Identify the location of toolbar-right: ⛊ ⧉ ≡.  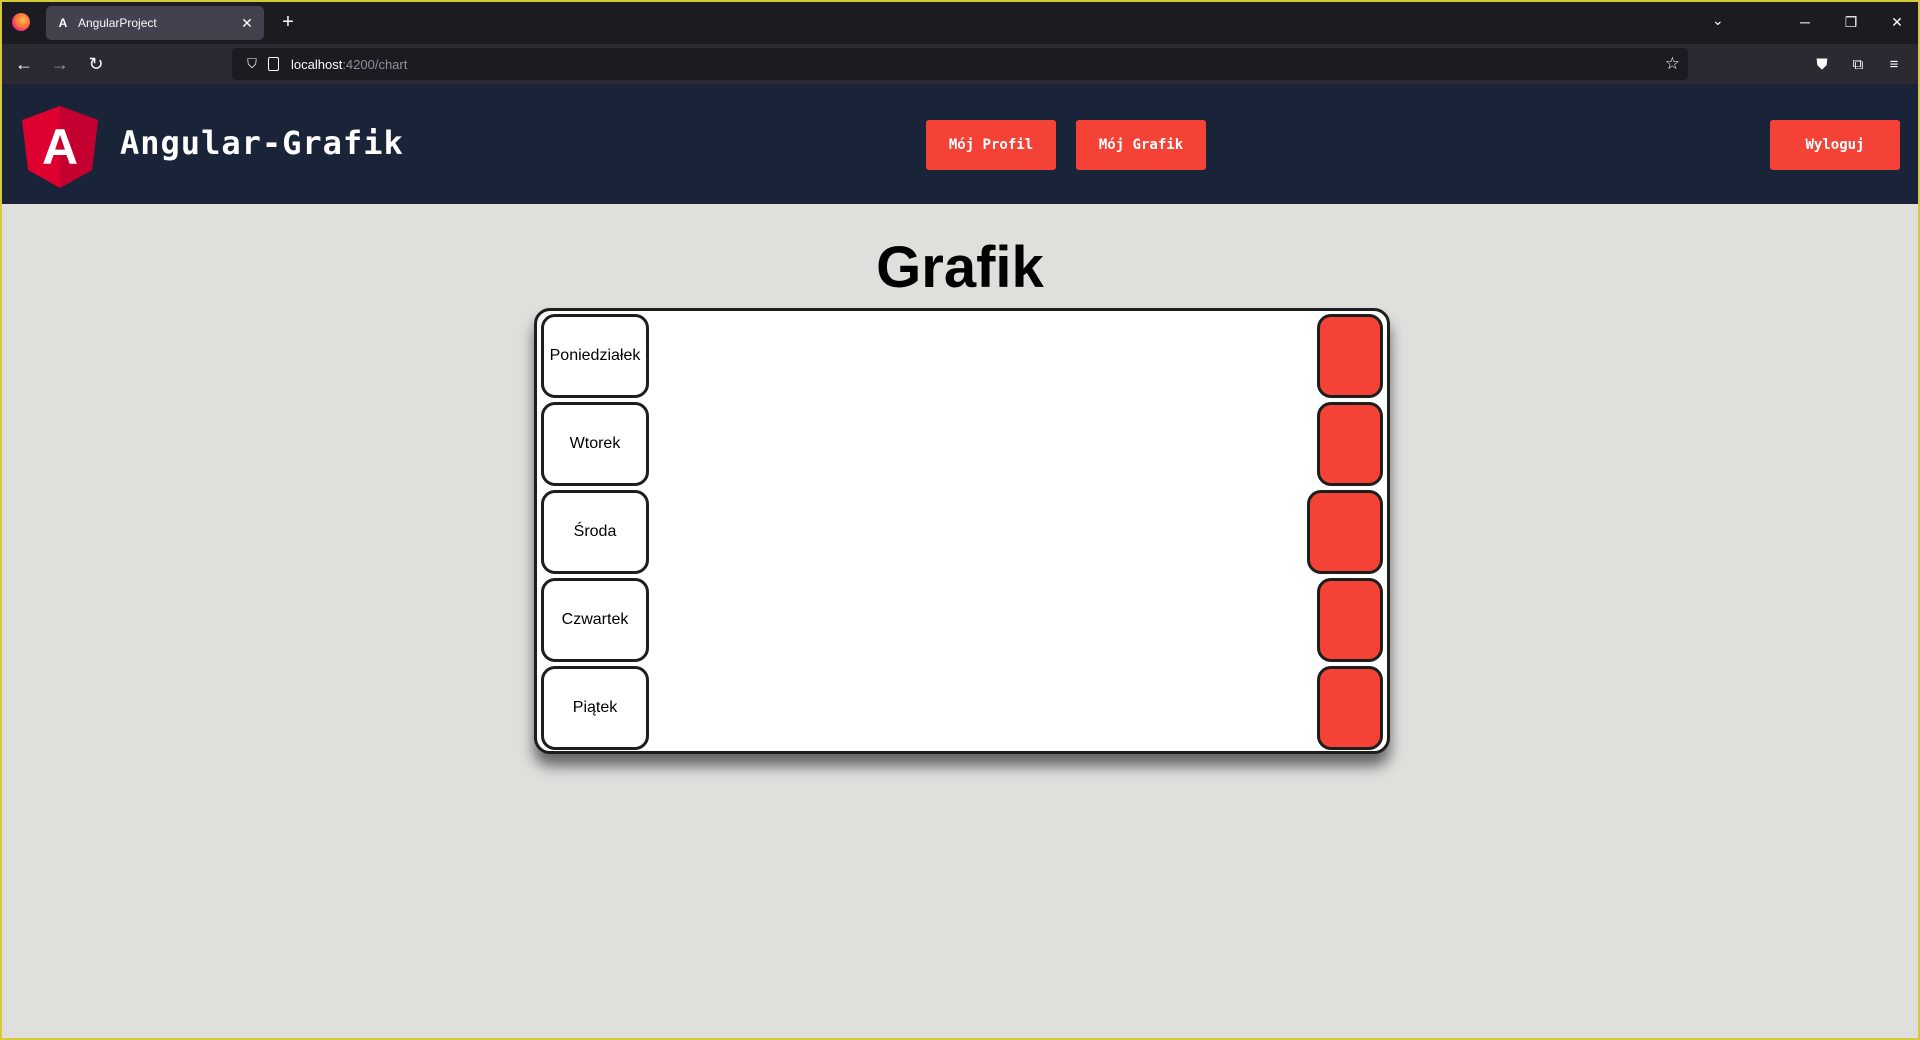
(1858, 64).